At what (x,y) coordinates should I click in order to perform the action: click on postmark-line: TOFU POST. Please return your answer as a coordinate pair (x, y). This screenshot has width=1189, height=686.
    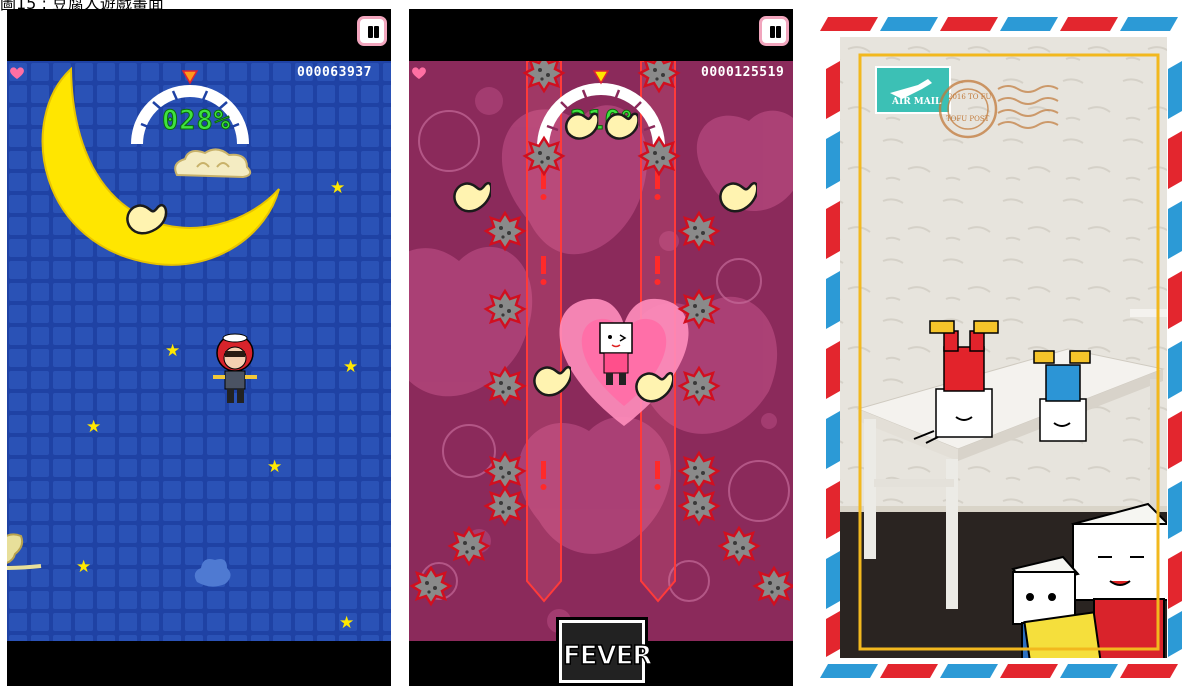
    Looking at the image, I should click on (968, 119).